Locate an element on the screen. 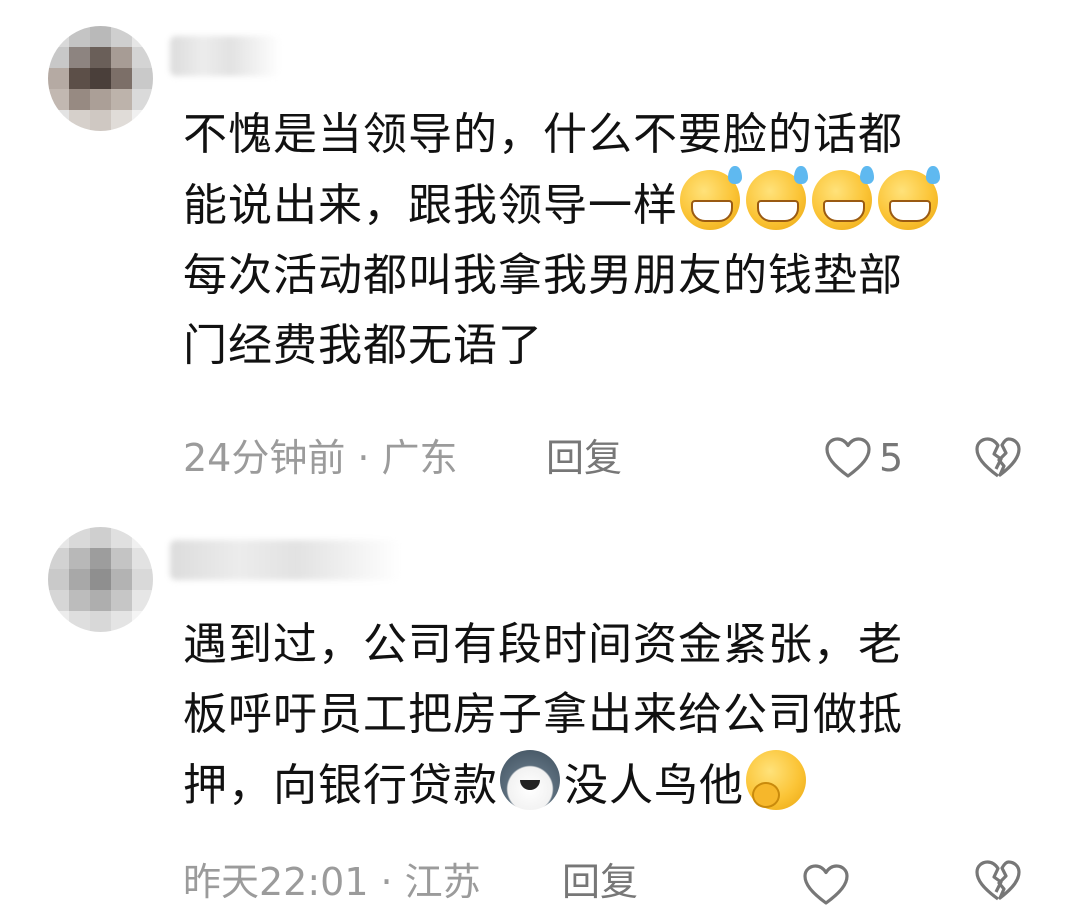  comment-line: 每次活动都叫我拿我男朋友的钱垫部 is located at coordinates (543, 275).